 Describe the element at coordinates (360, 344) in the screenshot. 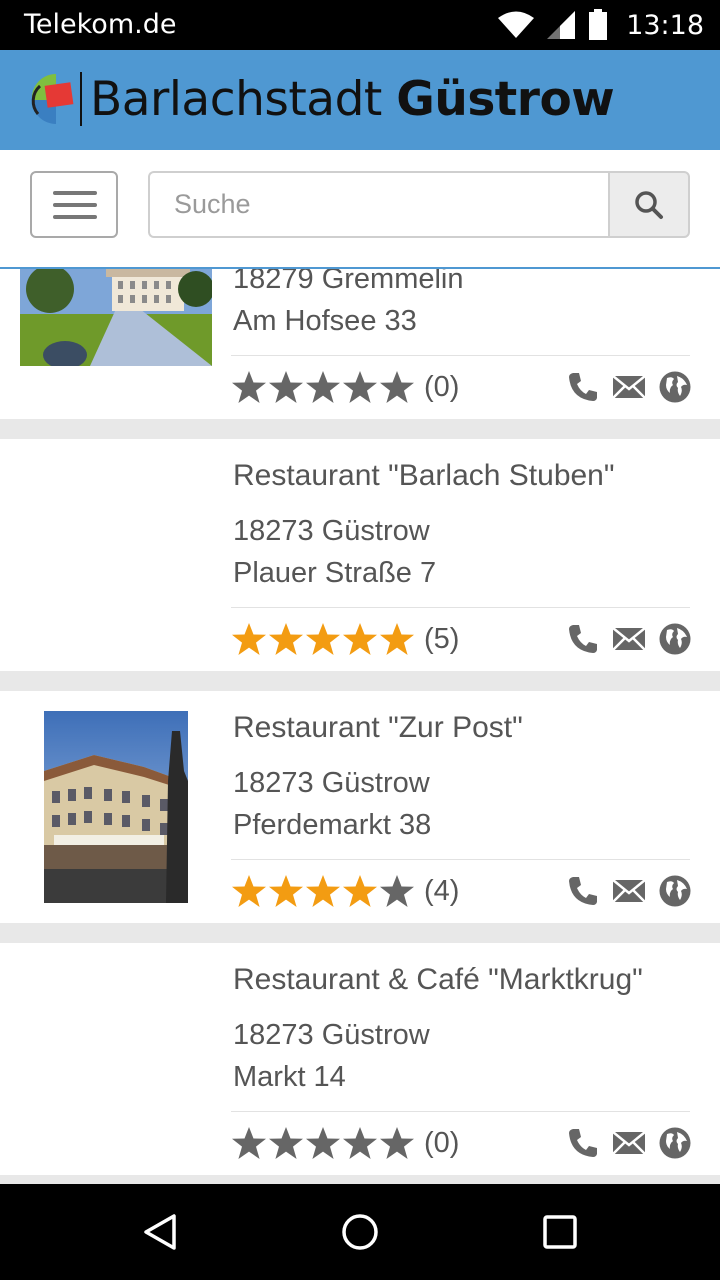

I see `listing-card: 18279 Gremmelin Am Hofsee 33 (0)` at that location.